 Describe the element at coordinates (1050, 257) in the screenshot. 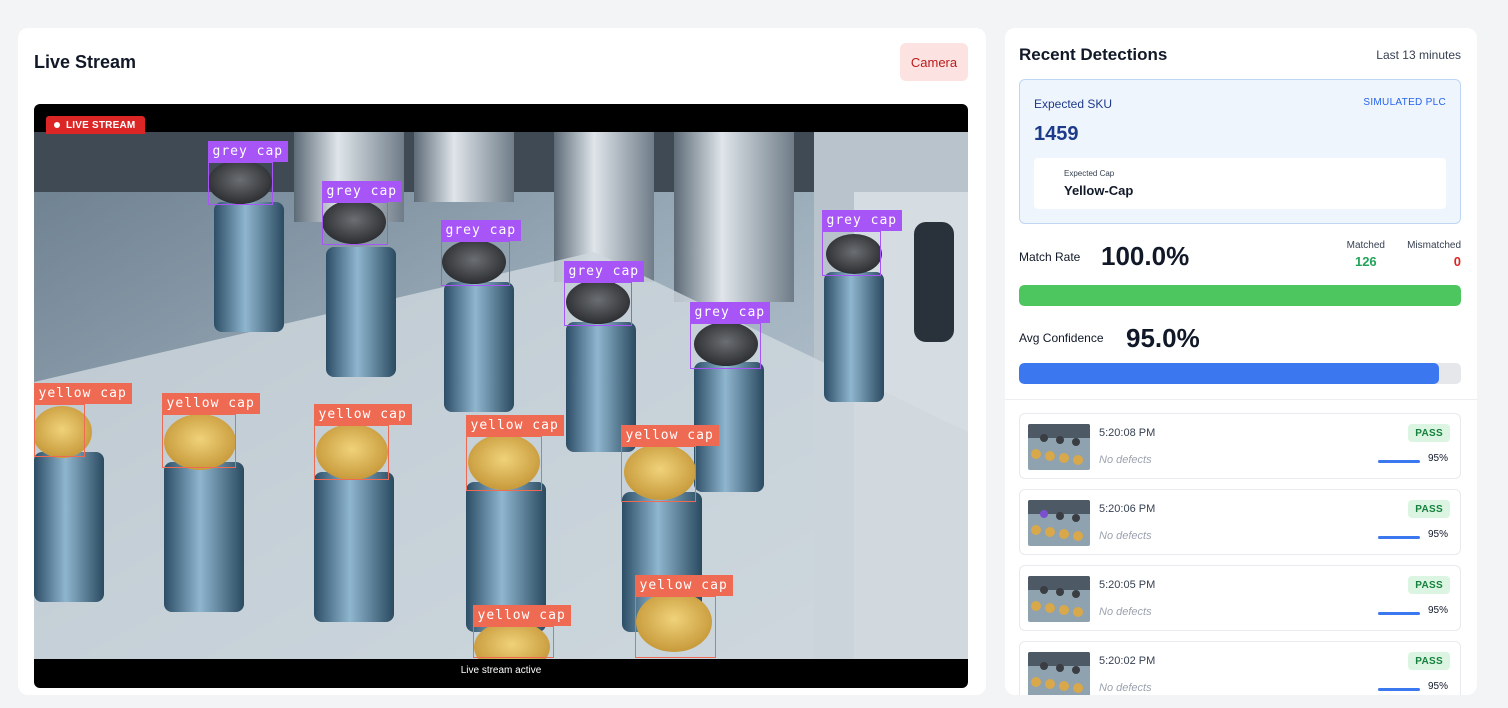

I see `match-rate-label: Match Rate` at that location.